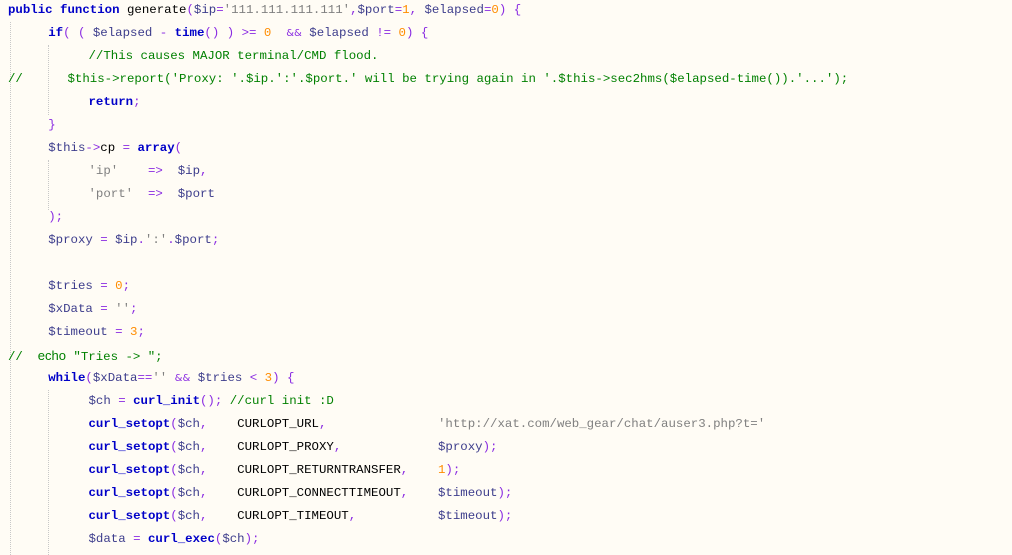 This screenshot has width=1012, height=555. Describe the element at coordinates (111, 102) in the screenshot. I see `code-token-kw: return` at that location.